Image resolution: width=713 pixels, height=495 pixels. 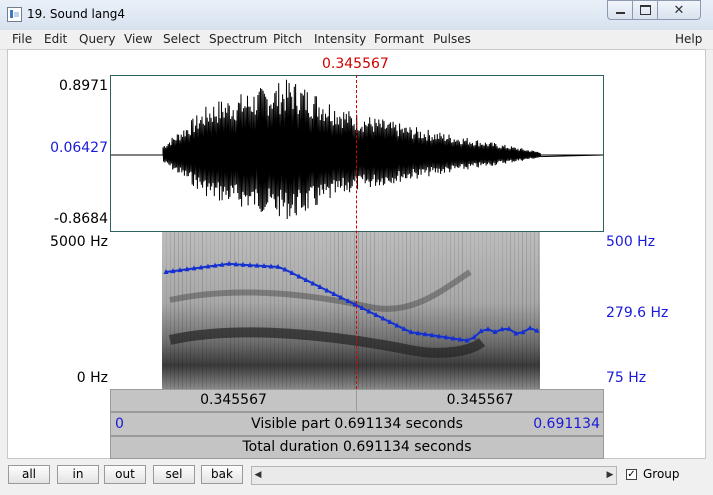 I want to click on close-icon: ✕, so click(x=679, y=10).